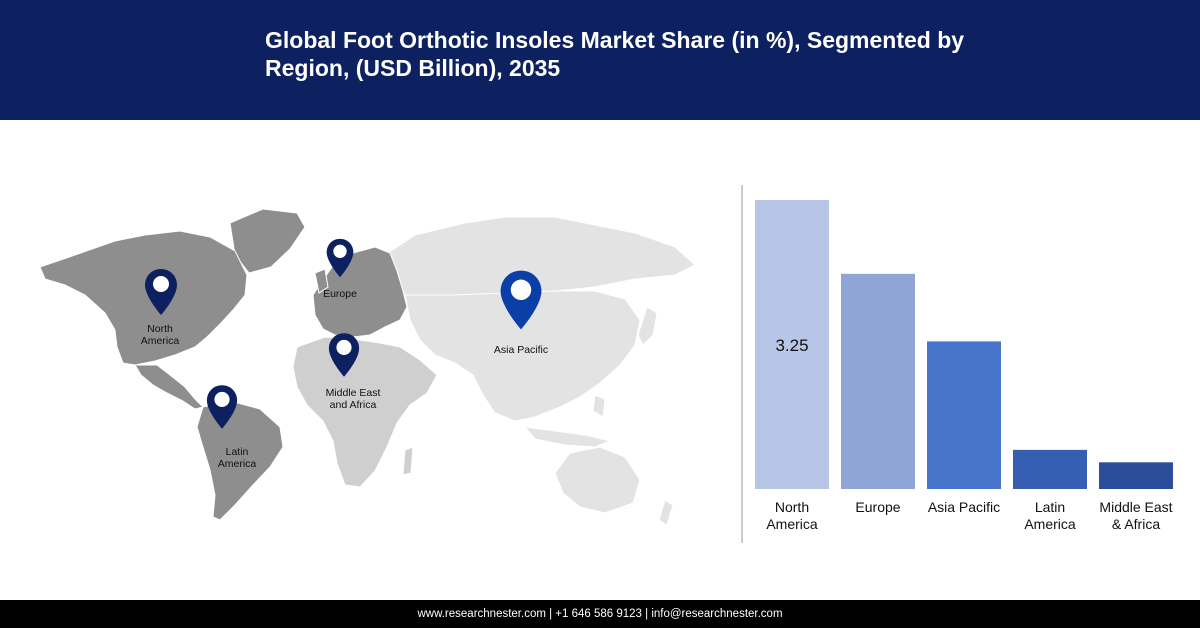  What do you see at coordinates (792, 507) in the screenshot?
I see `x-tick-label: North` at bounding box center [792, 507].